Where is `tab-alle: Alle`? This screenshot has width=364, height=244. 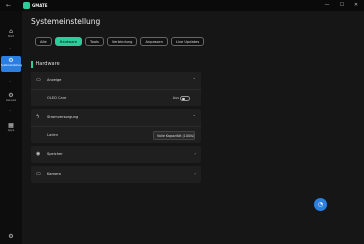 tab-alle: Alle is located at coordinates (43, 41).